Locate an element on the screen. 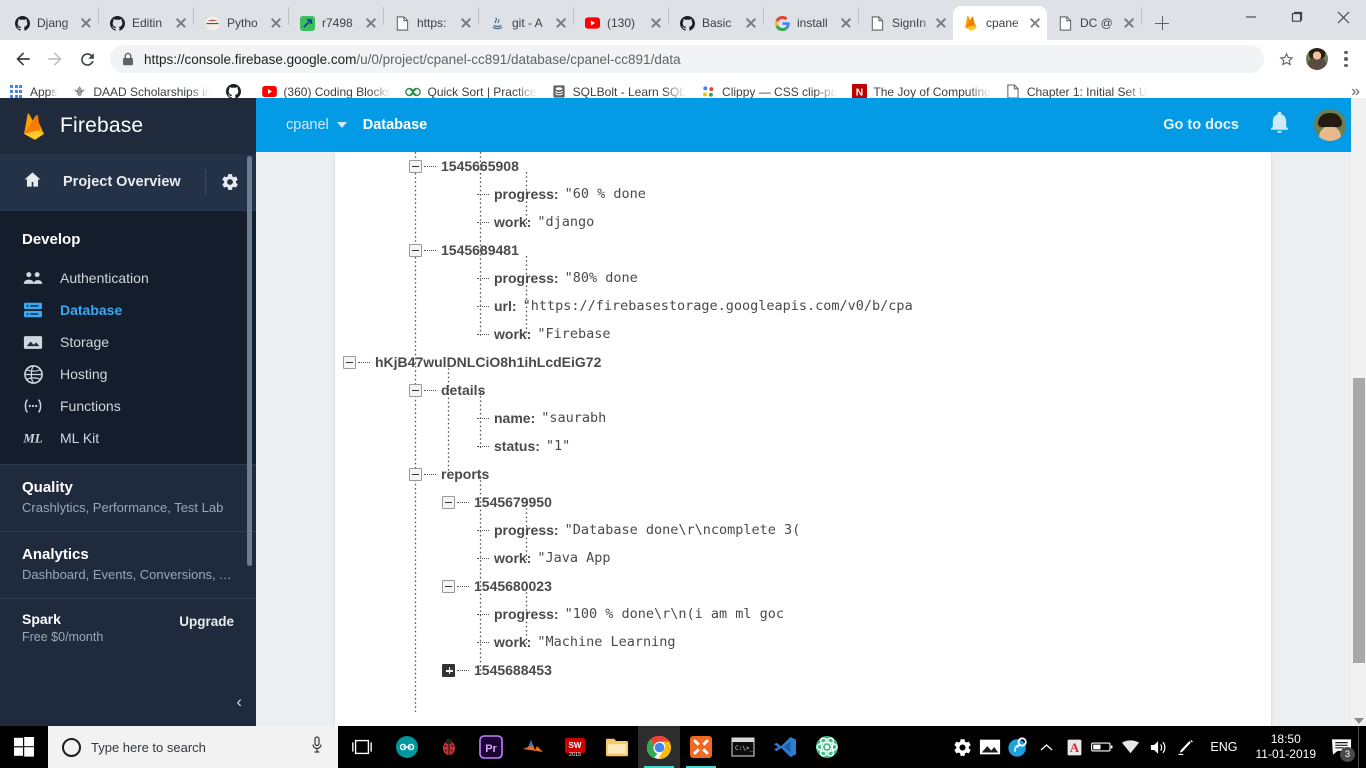  tree-leaf-row: progress: "Database done\r\ncomplete 3( is located at coordinates (803, 530).